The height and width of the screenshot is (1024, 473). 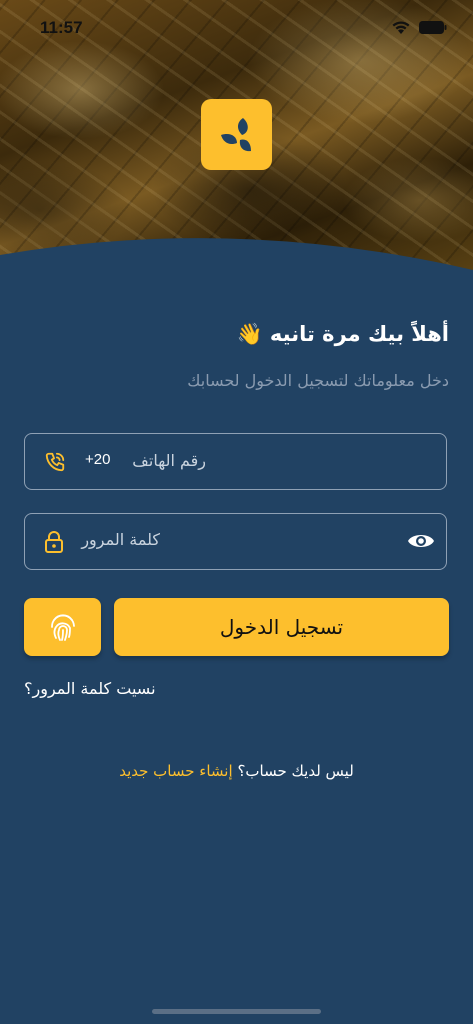 I want to click on hero-curve, so click(x=236, y=259).